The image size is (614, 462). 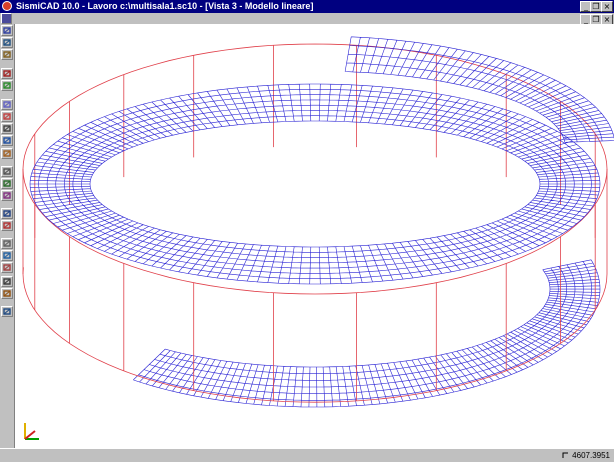 What do you see at coordinates (7, 104) in the screenshot?
I see `palette-icon` at bounding box center [7, 104].